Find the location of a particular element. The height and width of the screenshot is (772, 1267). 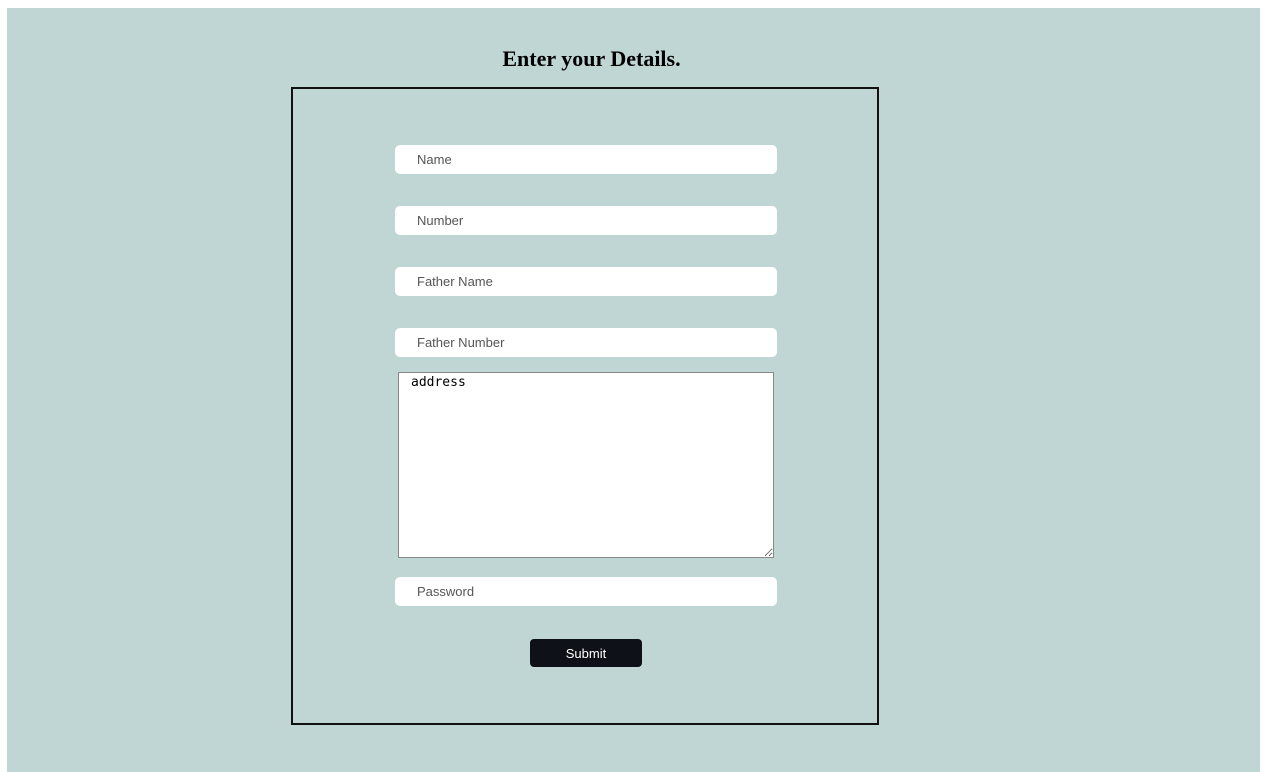

name-input is located at coordinates (586, 159).